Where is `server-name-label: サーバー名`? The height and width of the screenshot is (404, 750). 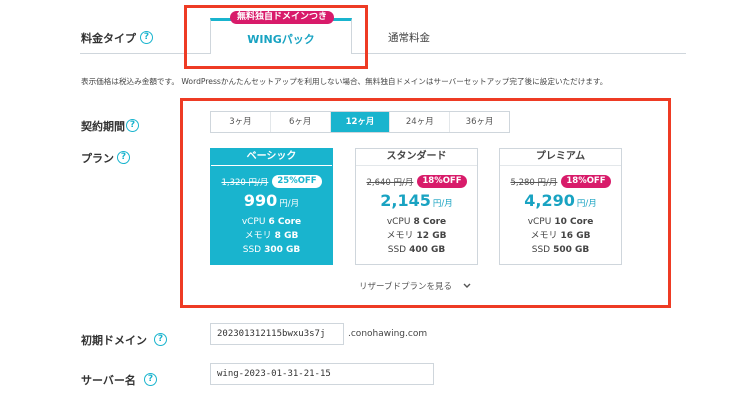
server-name-label: サーバー名 is located at coordinates (108, 380).